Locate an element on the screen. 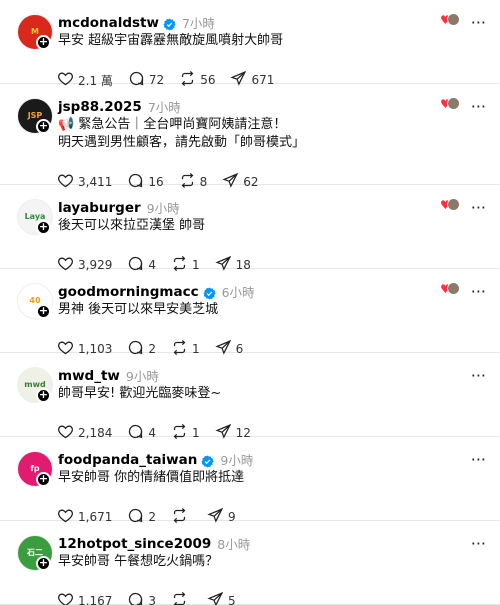 The width and height of the screenshot is (500, 605). repost-icon is located at coordinates (179, 598).